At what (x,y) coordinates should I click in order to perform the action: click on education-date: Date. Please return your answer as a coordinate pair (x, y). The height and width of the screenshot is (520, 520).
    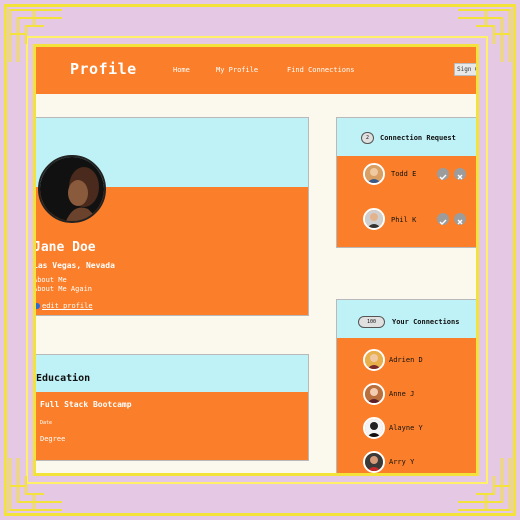
    Looking at the image, I should click on (46, 423).